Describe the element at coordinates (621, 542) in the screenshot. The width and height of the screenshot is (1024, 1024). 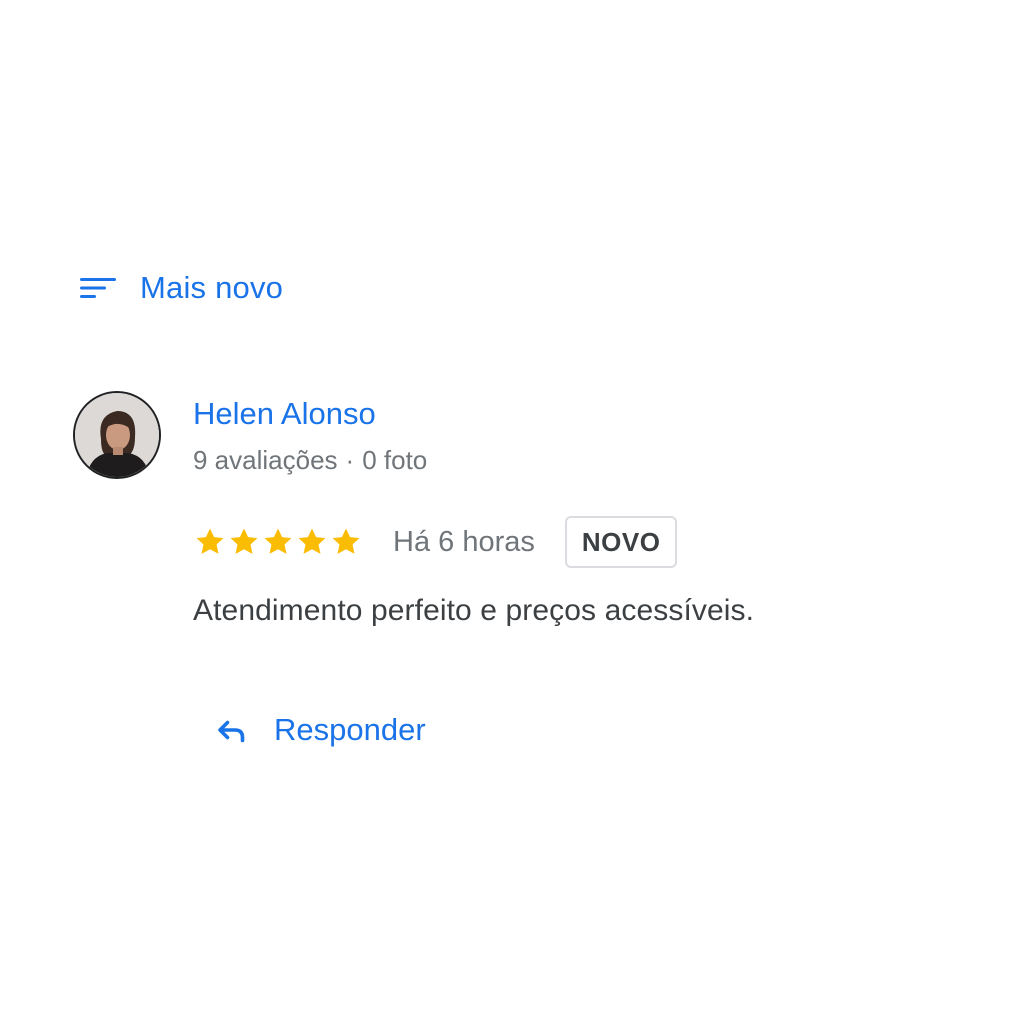
I see `new-badge: NOVO` at that location.